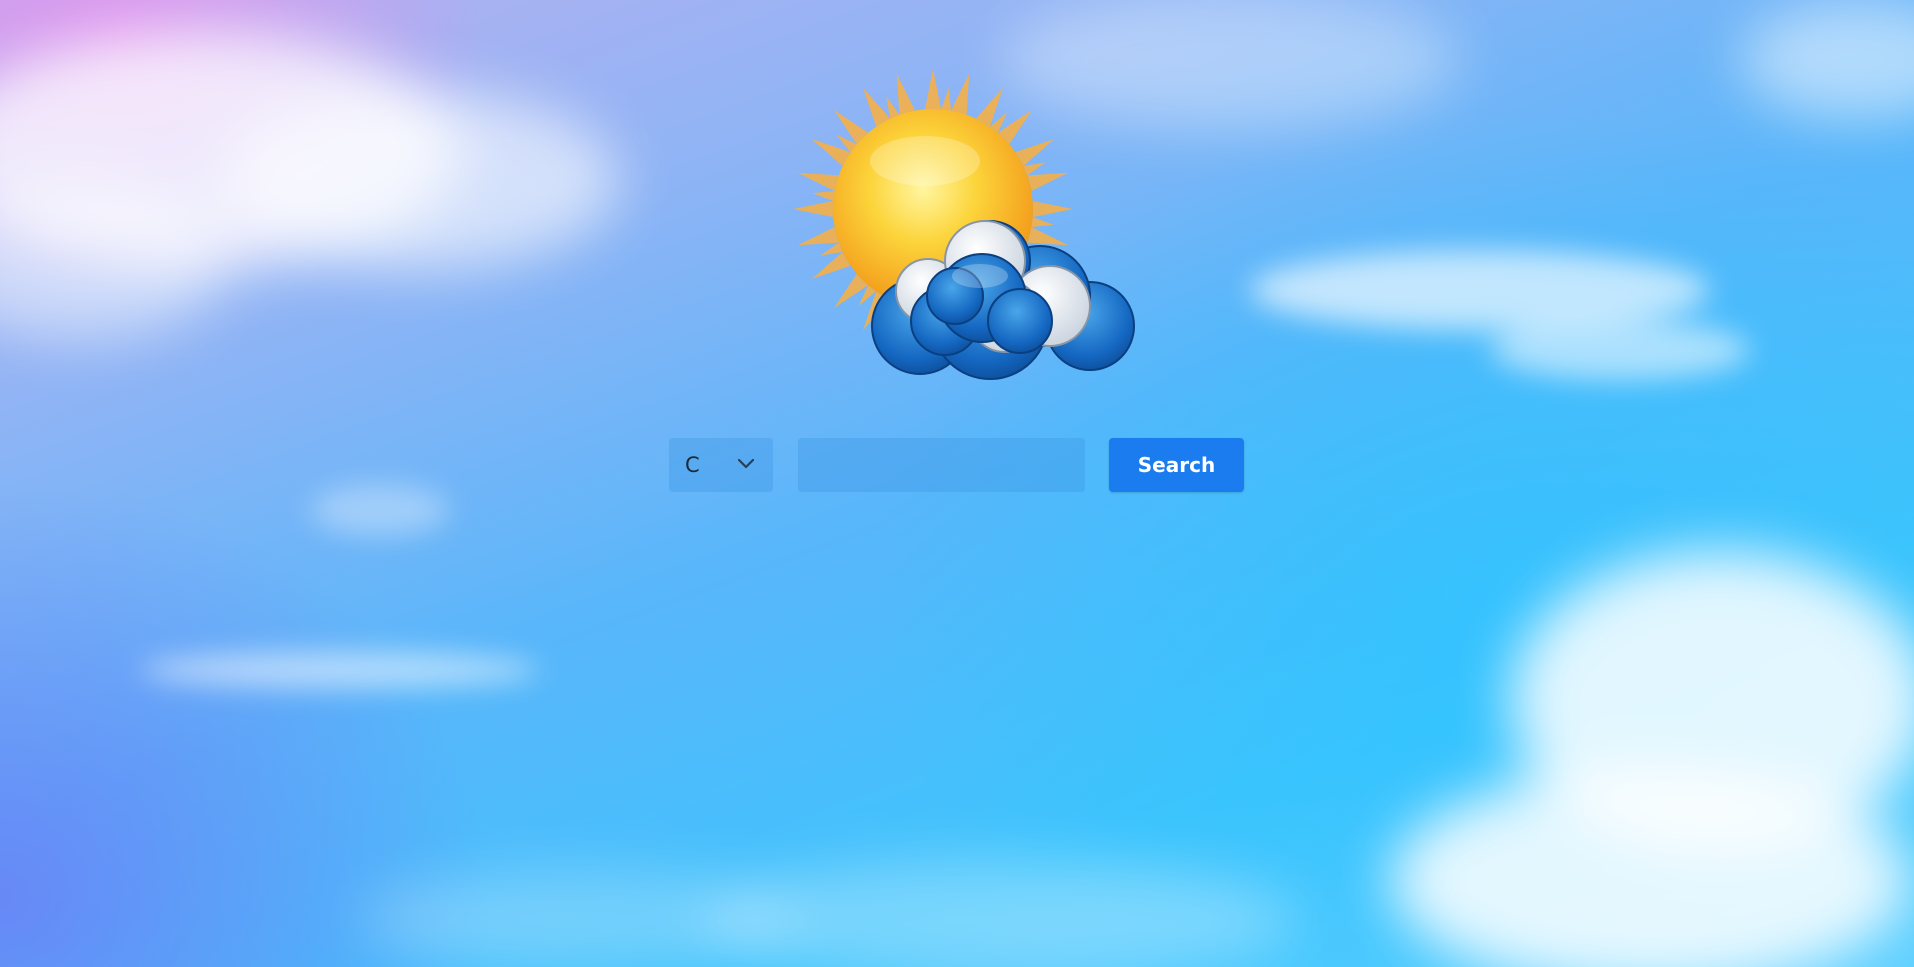 The image size is (1914, 967). Describe the element at coordinates (941, 465) in the screenshot. I see `city-search-input` at that location.